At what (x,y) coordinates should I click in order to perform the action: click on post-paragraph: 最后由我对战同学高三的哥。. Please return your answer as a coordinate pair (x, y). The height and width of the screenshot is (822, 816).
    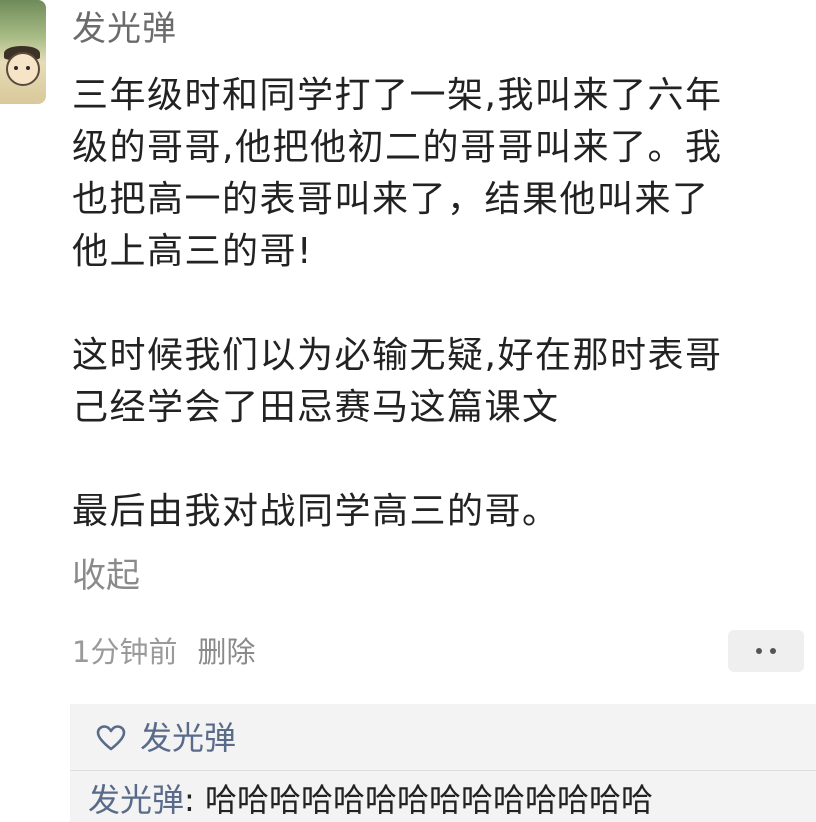
    Looking at the image, I should click on (316, 511).